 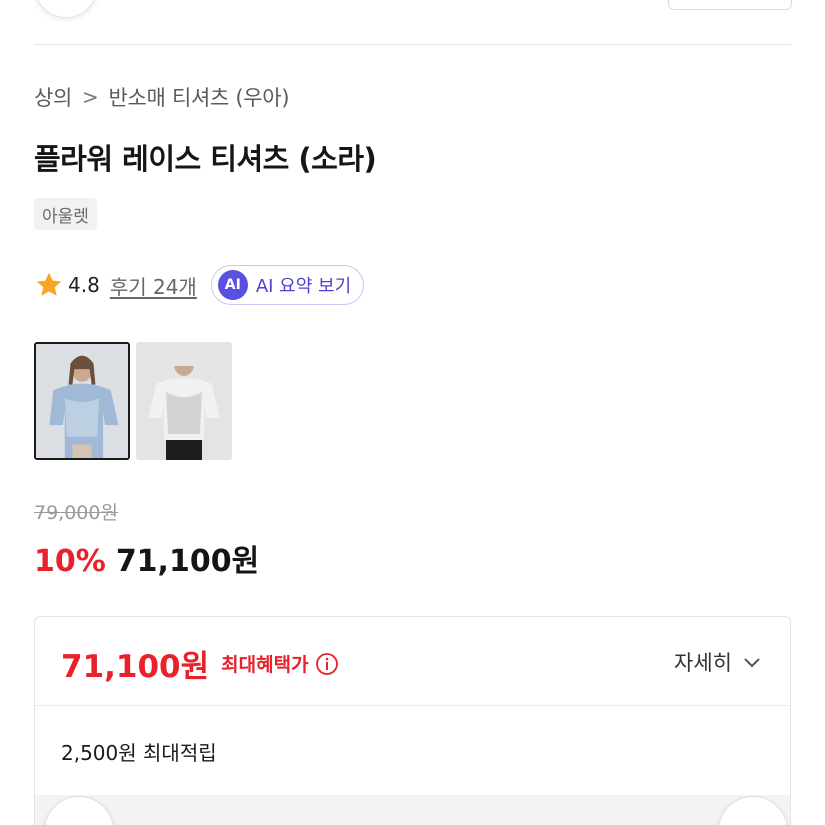 What do you see at coordinates (76, 513) in the screenshot?
I see `original-price: 79,000원` at bounding box center [76, 513].